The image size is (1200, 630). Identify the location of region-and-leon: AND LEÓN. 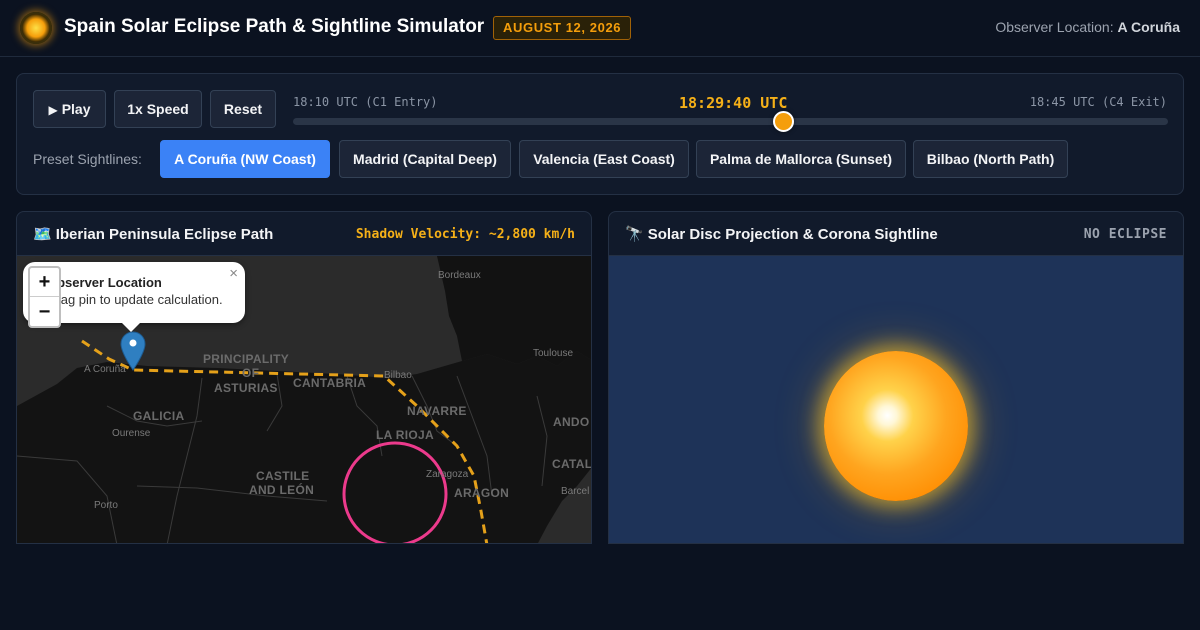
(282, 490).